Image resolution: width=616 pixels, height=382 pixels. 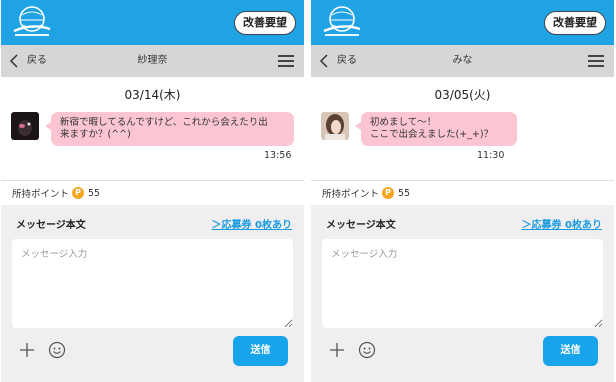 What do you see at coordinates (403, 122) in the screenshot?
I see `message-line: 初めまして〜！` at bounding box center [403, 122].